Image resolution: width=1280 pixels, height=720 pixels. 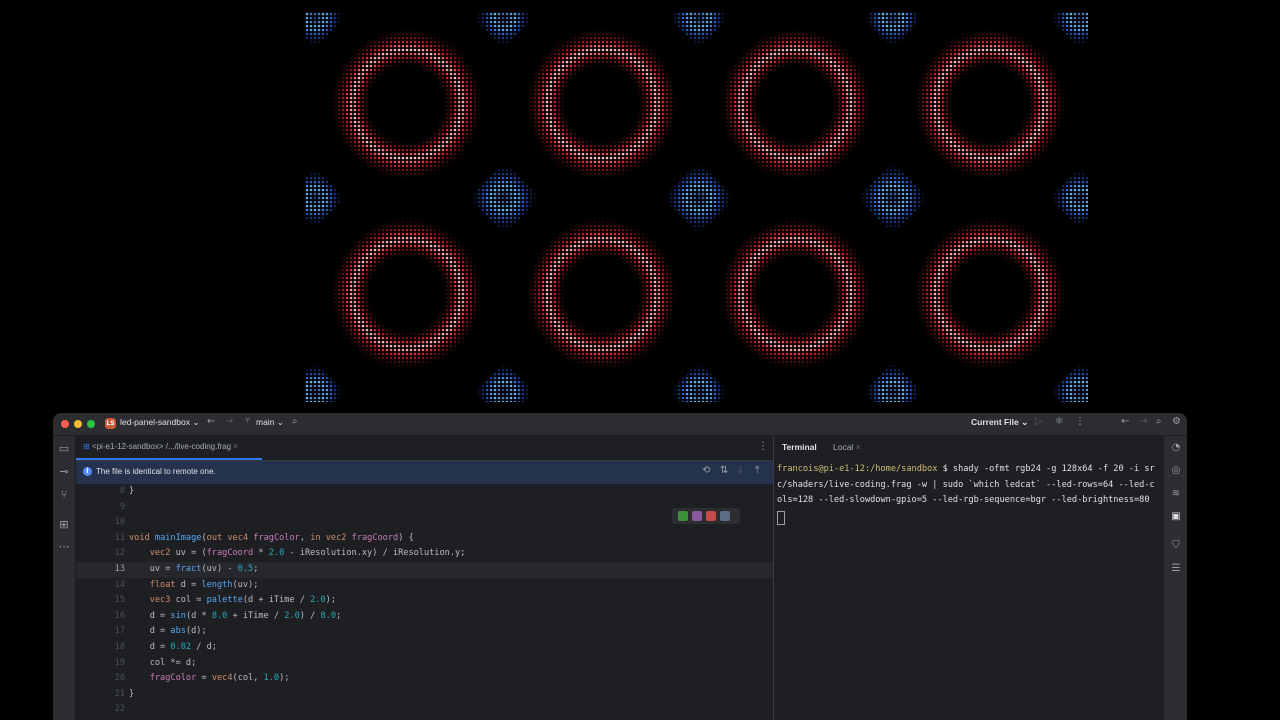 I want to click on banner-message: The file is identical to remote one., so click(x=156, y=471).